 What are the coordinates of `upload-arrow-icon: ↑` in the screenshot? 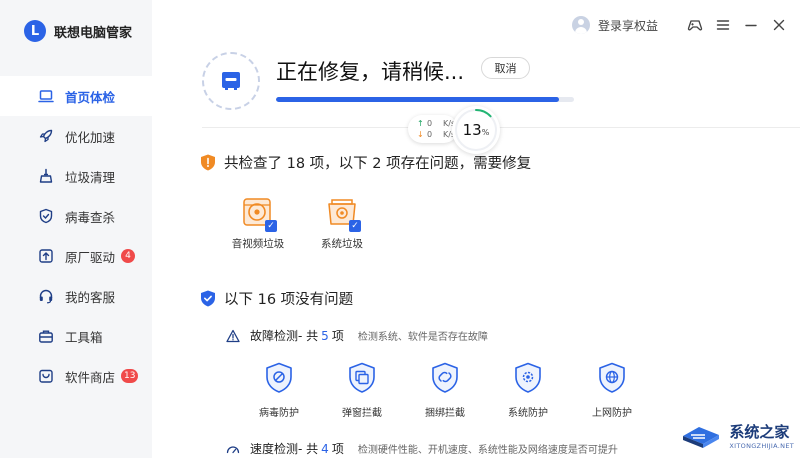 It's located at (420, 123).